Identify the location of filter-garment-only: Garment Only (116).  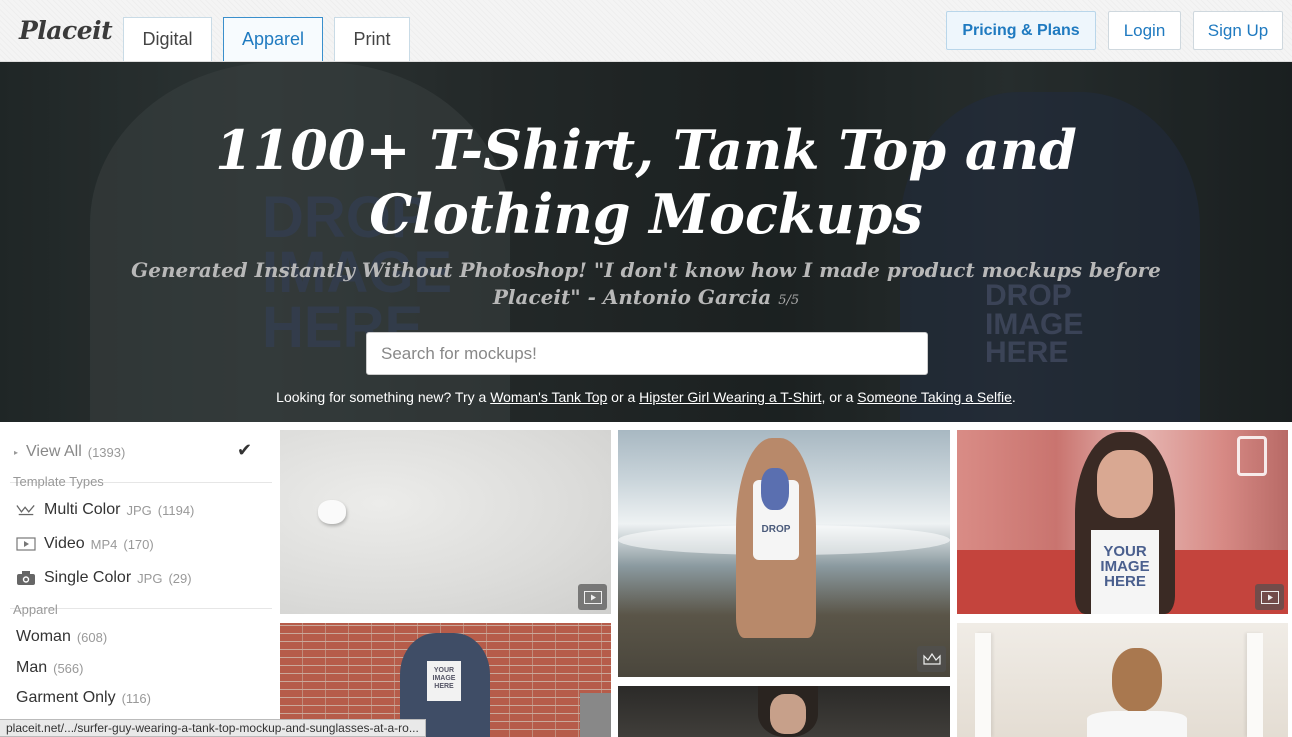
(153, 698).